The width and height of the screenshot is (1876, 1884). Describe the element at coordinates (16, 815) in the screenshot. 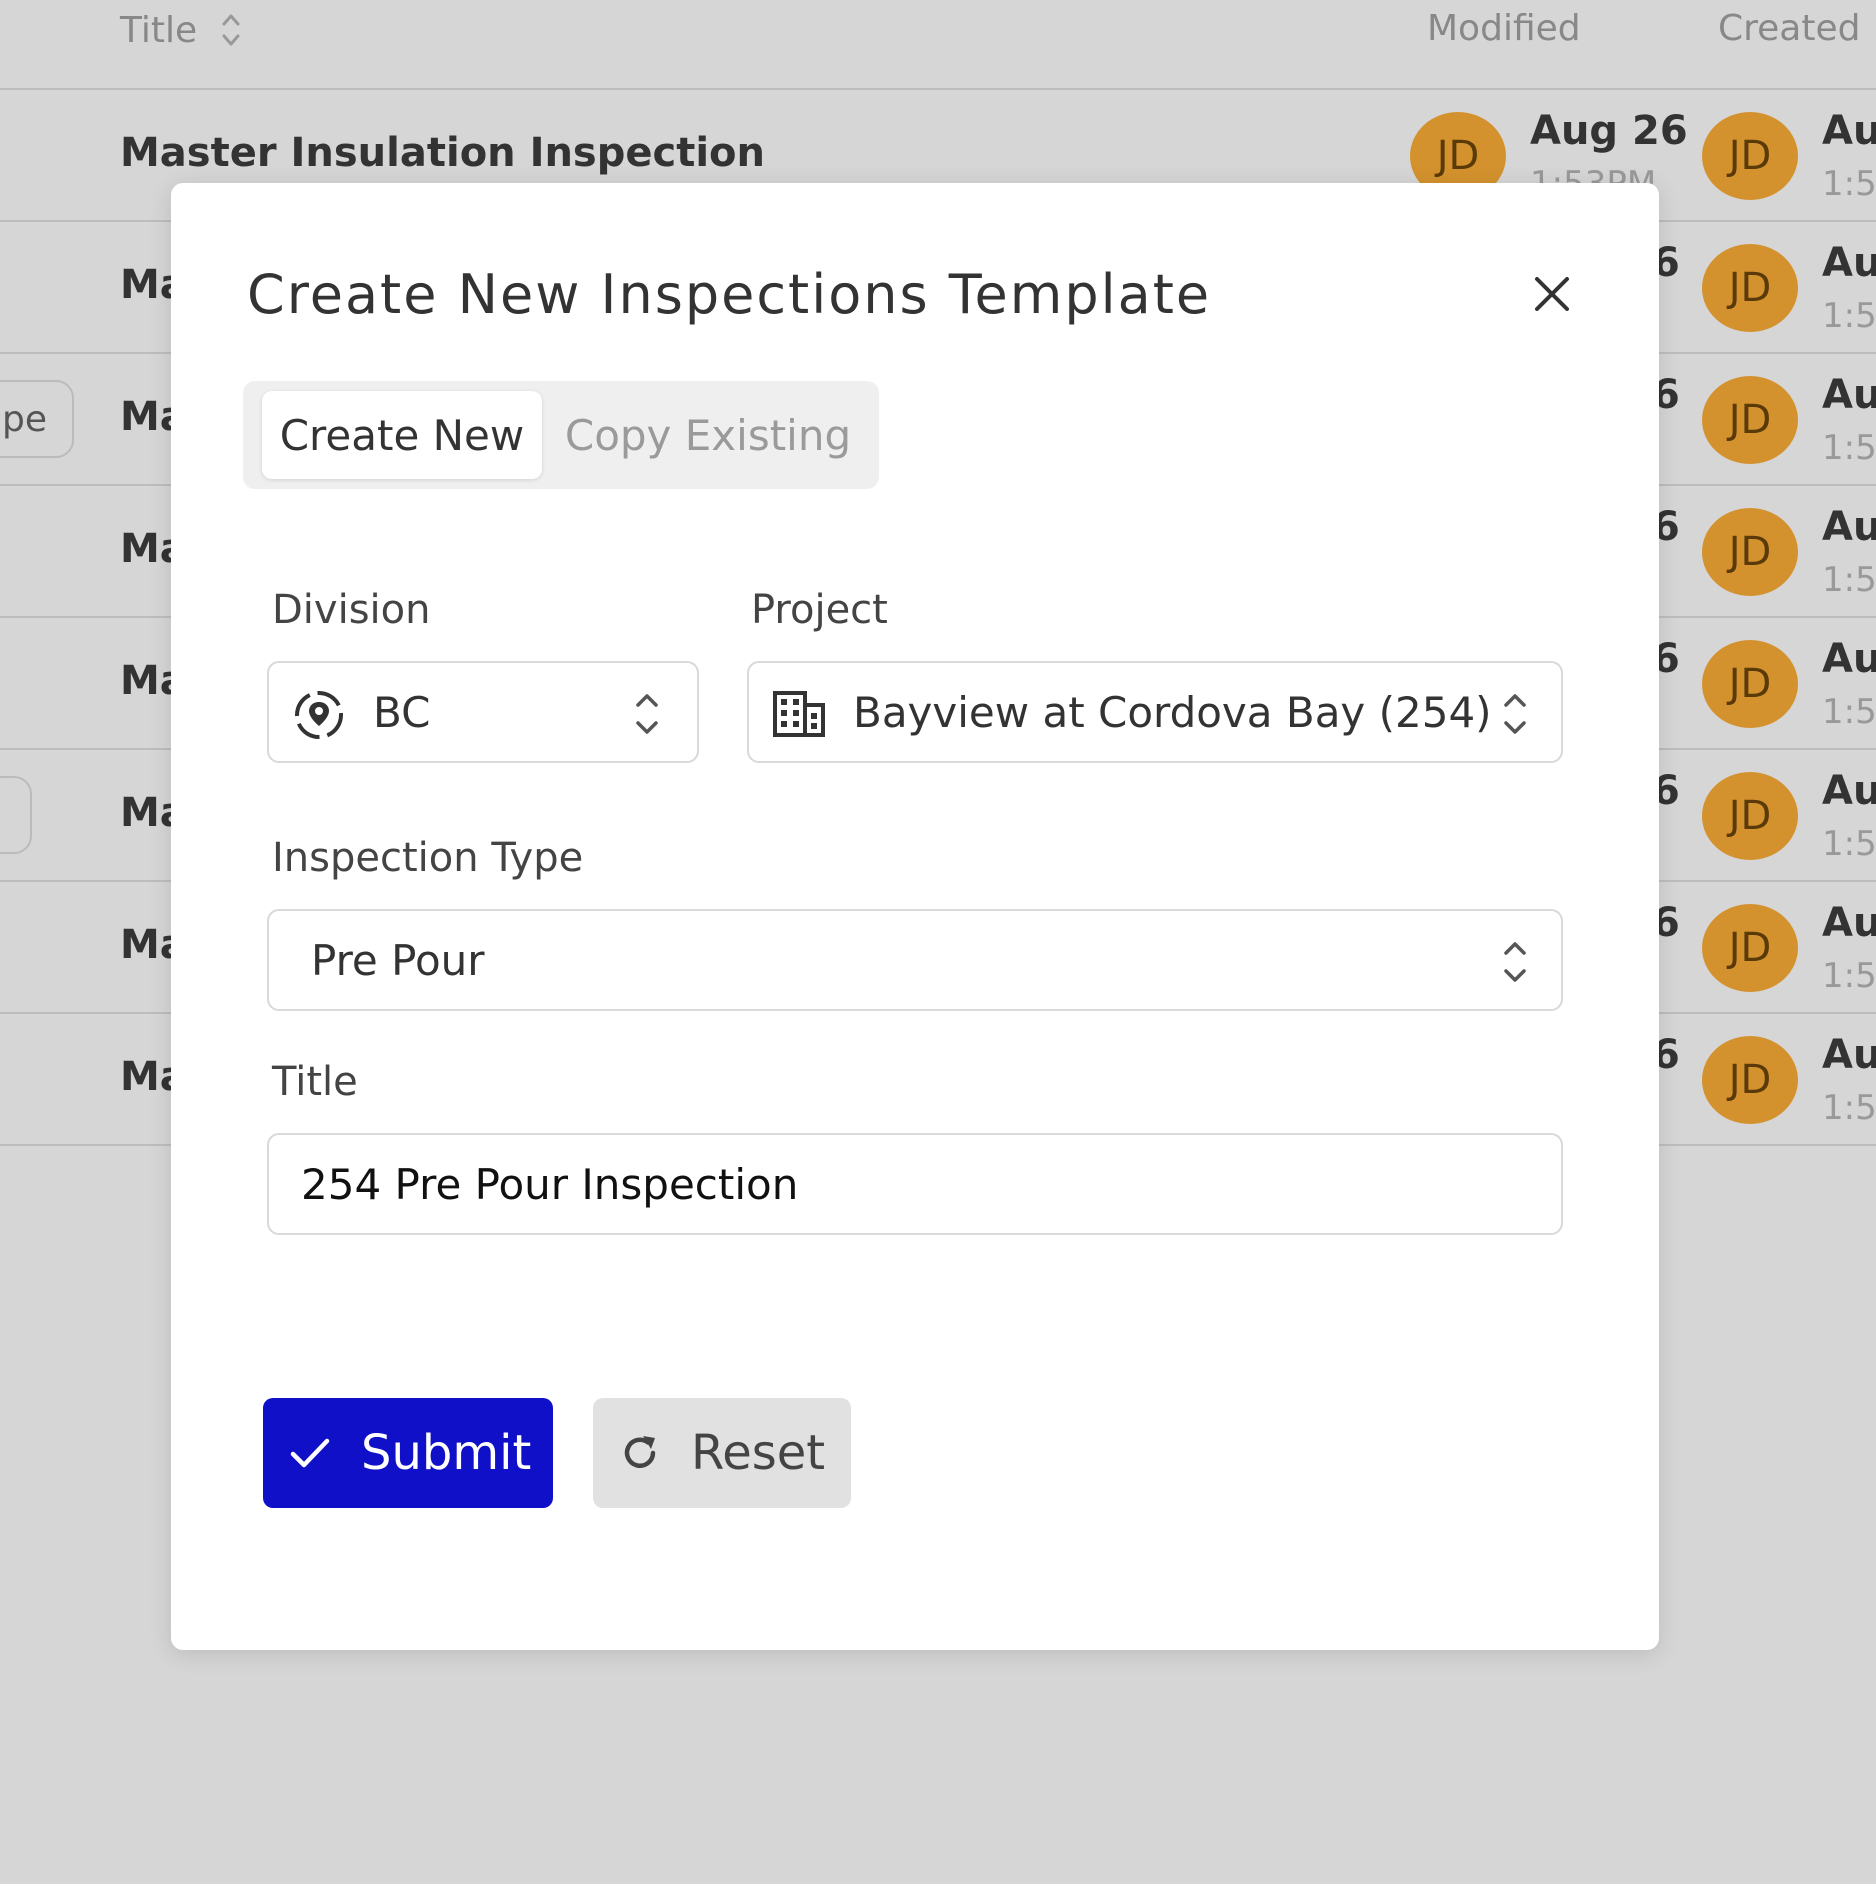

I see `filter-pill` at that location.